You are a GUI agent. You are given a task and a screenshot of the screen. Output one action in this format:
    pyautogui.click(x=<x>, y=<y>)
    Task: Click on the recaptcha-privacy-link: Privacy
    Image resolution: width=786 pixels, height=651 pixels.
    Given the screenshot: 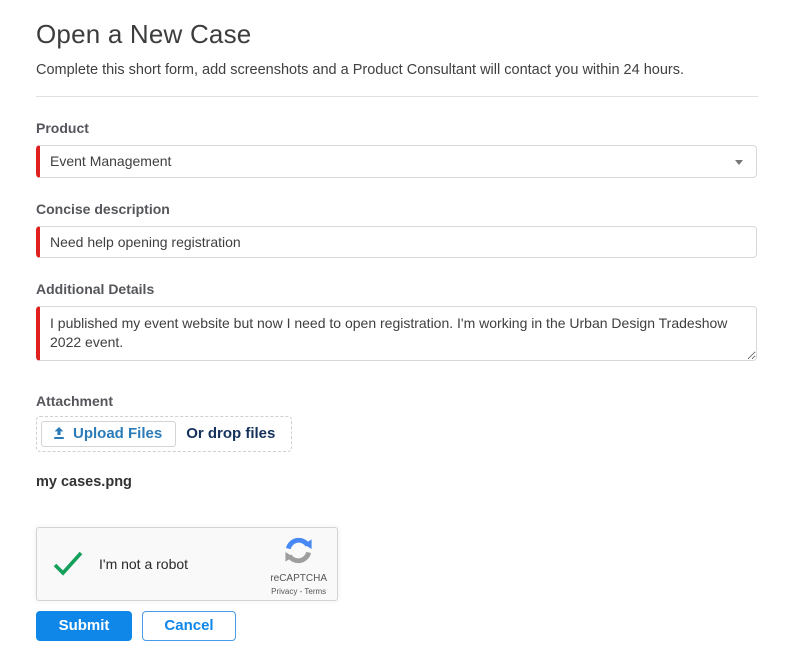 What is the action you would take?
    pyautogui.click(x=284, y=591)
    